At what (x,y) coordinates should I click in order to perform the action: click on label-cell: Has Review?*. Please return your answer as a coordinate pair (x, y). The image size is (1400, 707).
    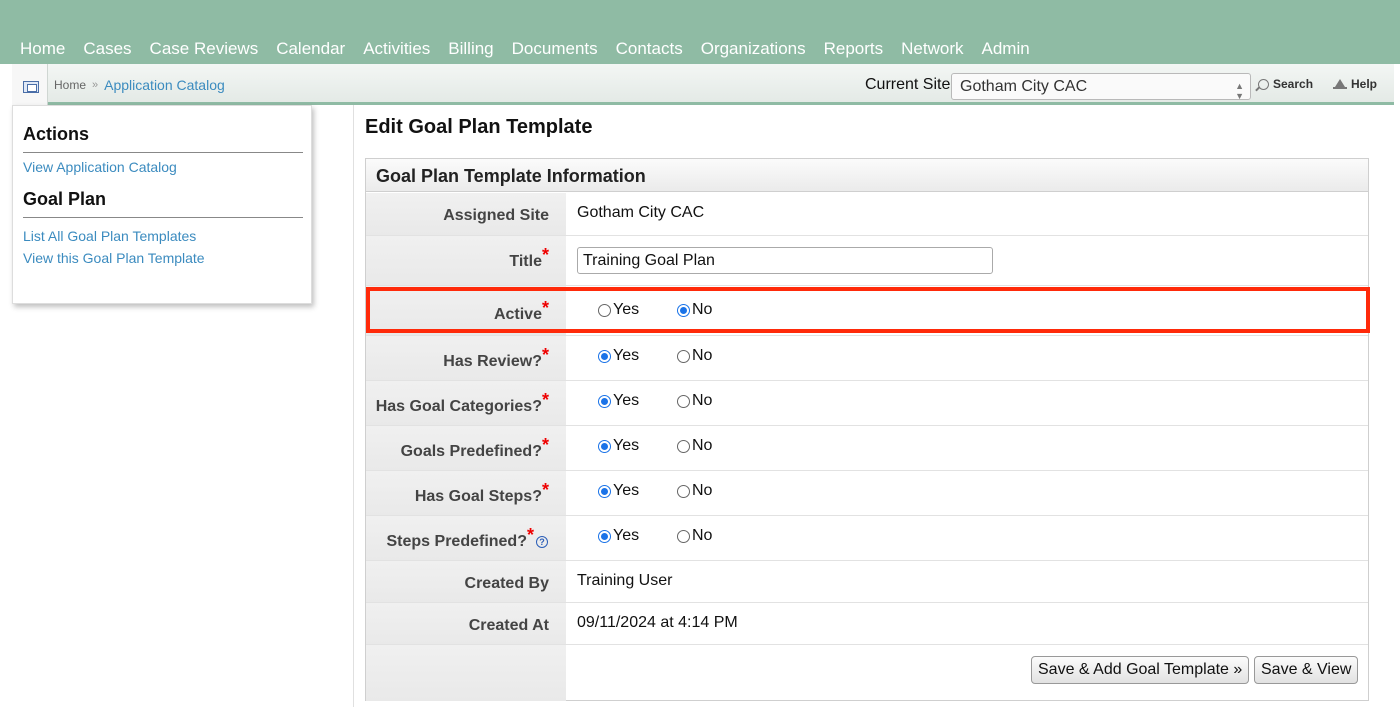
    Looking at the image, I should click on (466, 358).